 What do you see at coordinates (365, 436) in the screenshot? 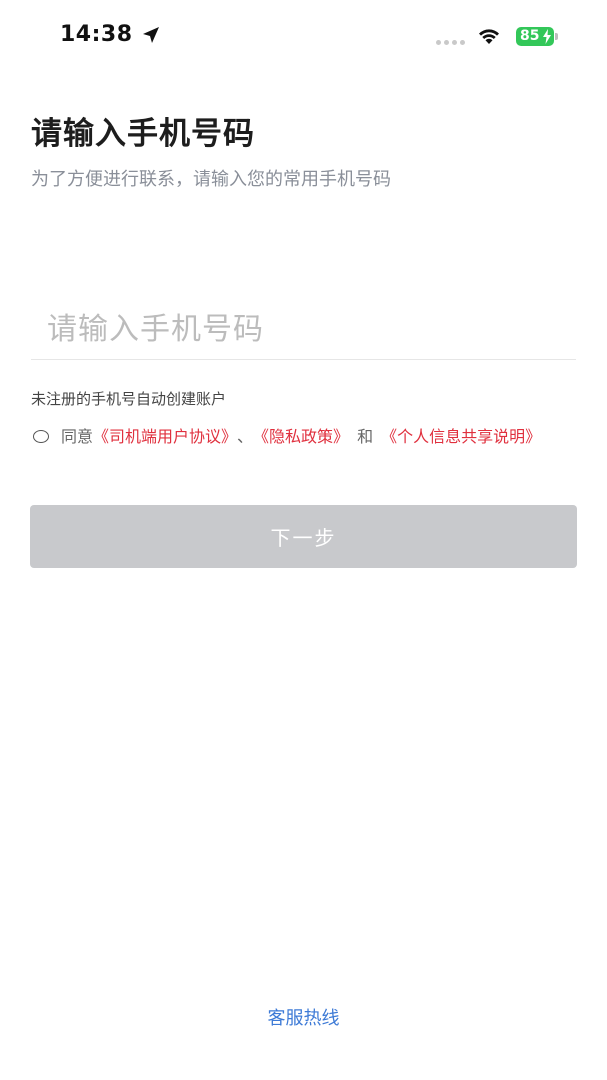
I see `agreement-conjunction: 和` at bounding box center [365, 436].